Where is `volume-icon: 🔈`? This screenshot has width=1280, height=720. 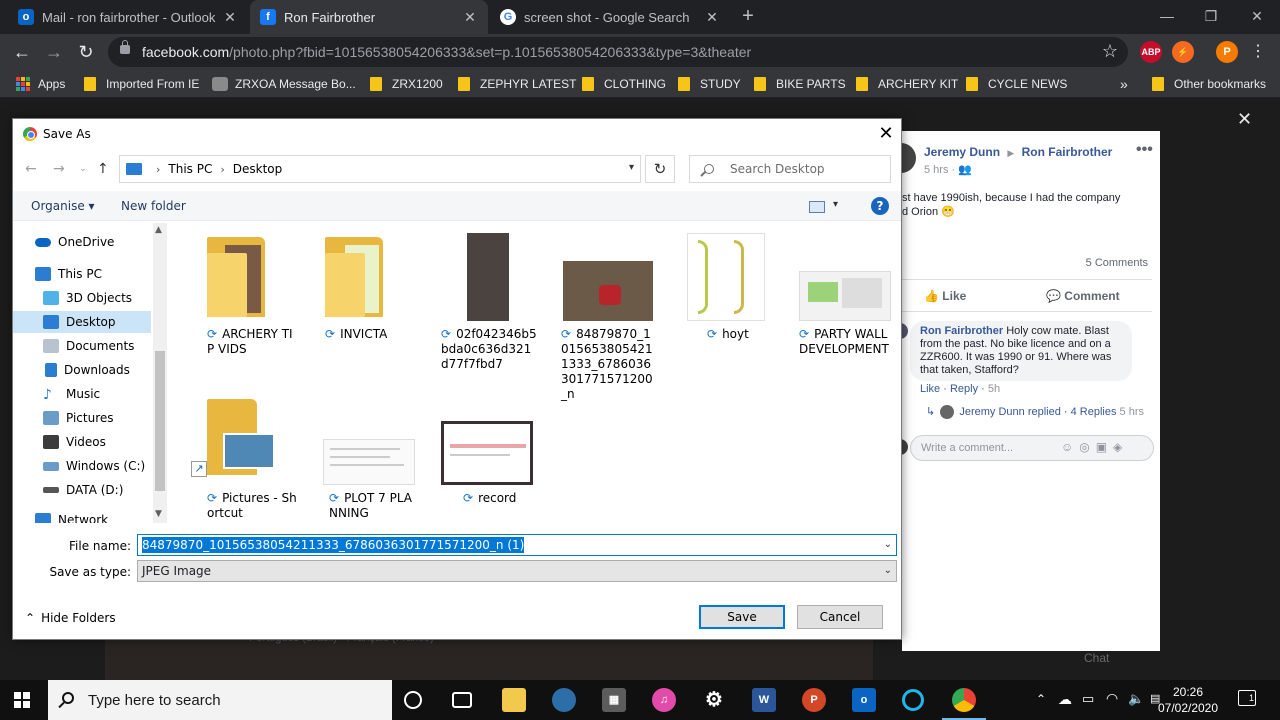 volume-icon: 🔈 is located at coordinates (1136, 699).